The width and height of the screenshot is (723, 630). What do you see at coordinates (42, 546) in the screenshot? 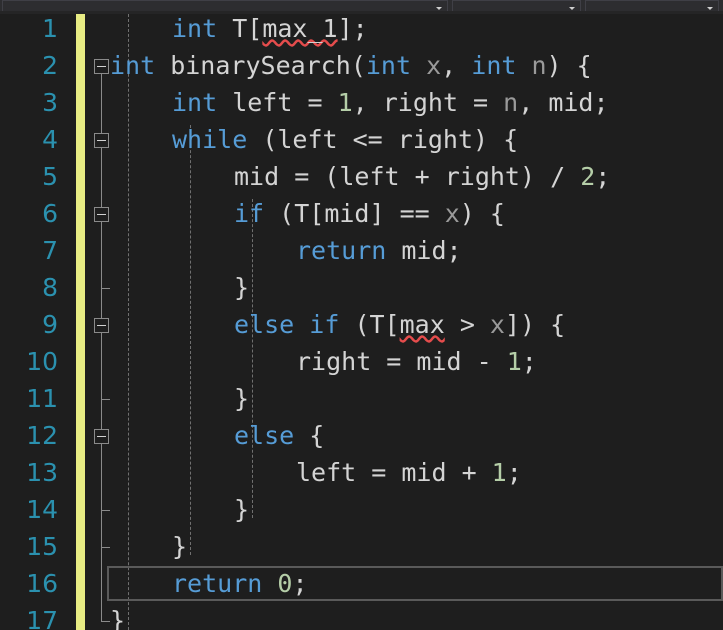
I see `line-number: 15` at bounding box center [42, 546].